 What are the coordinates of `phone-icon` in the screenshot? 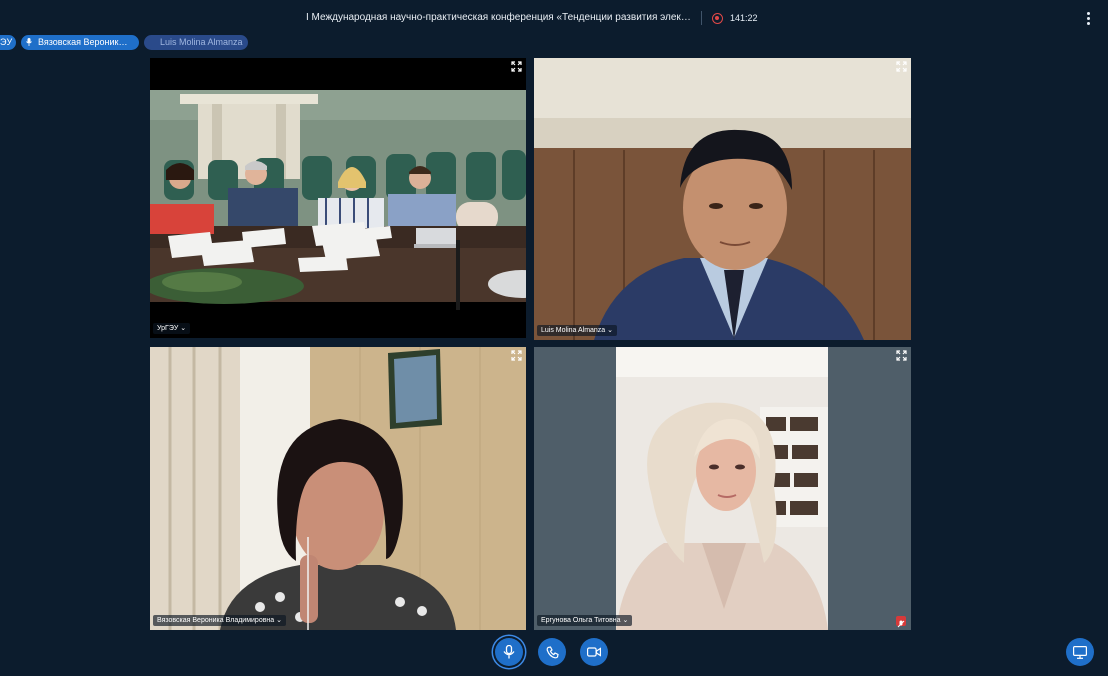 It's located at (552, 651).